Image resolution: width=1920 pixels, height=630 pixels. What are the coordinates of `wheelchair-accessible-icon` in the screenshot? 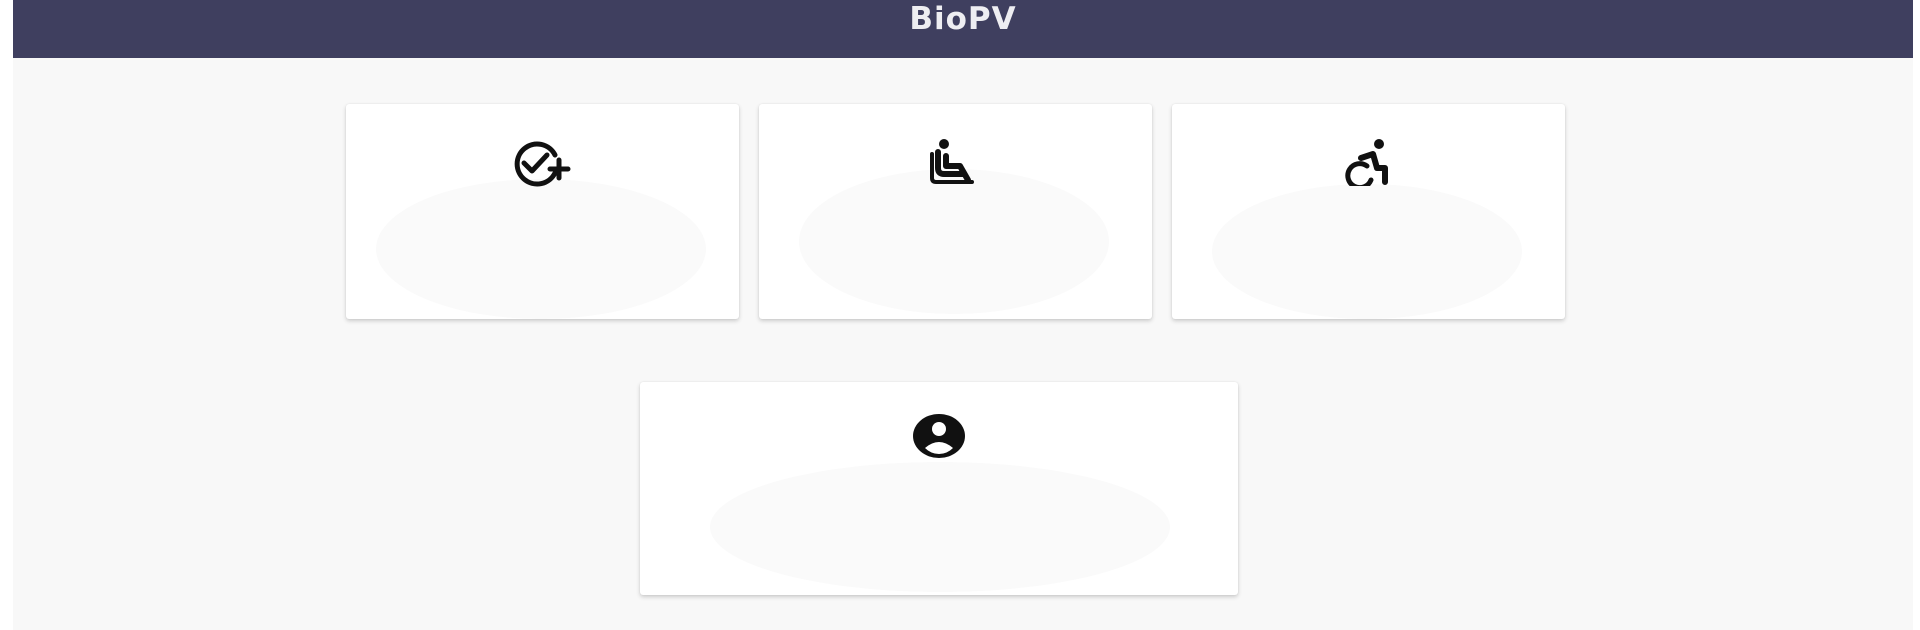 It's located at (1369, 164).